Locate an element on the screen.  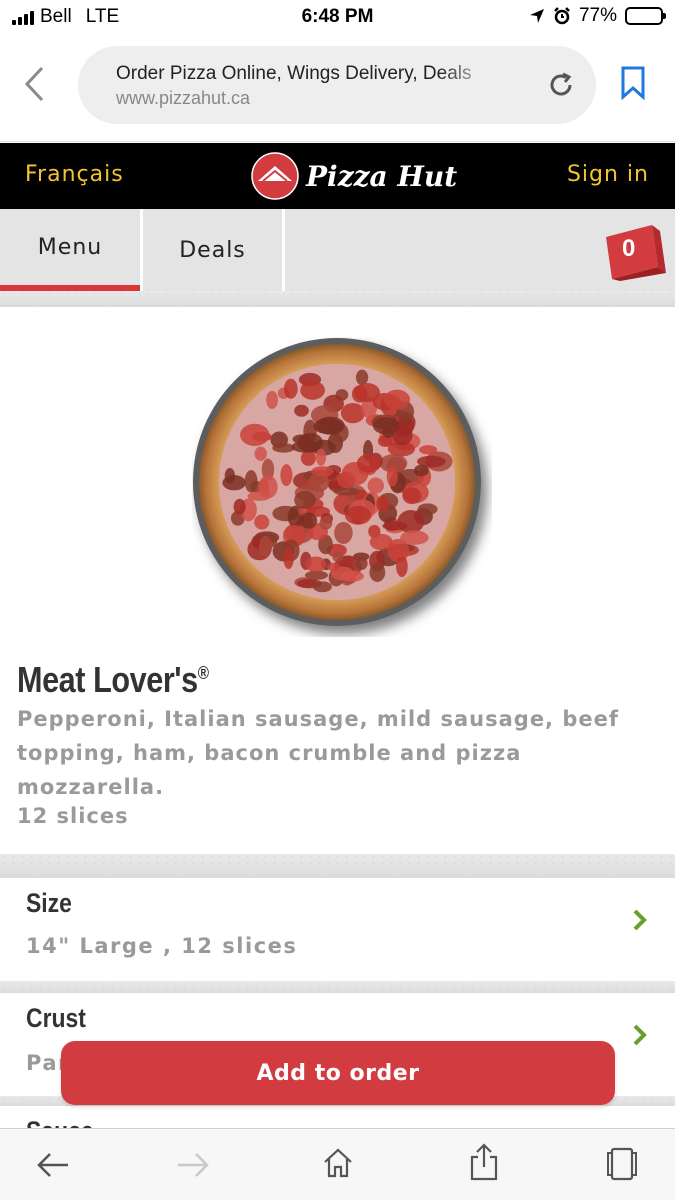
main-nav: Menu Deals 0 is located at coordinates (337, 250).